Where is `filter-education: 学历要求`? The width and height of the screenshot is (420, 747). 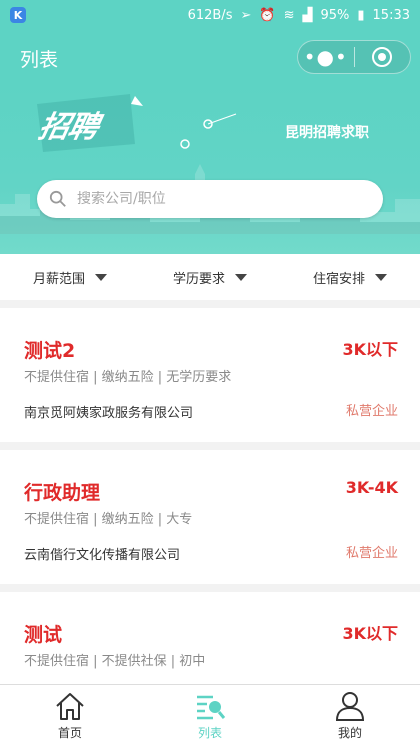
filter-education: 学历要求 is located at coordinates (210, 277).